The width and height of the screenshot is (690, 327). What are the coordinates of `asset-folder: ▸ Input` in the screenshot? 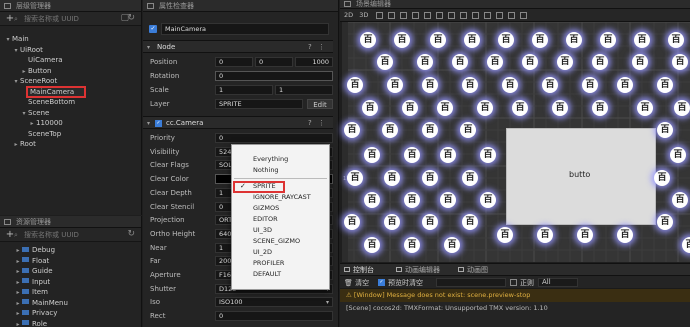 It's located at (70, 282).